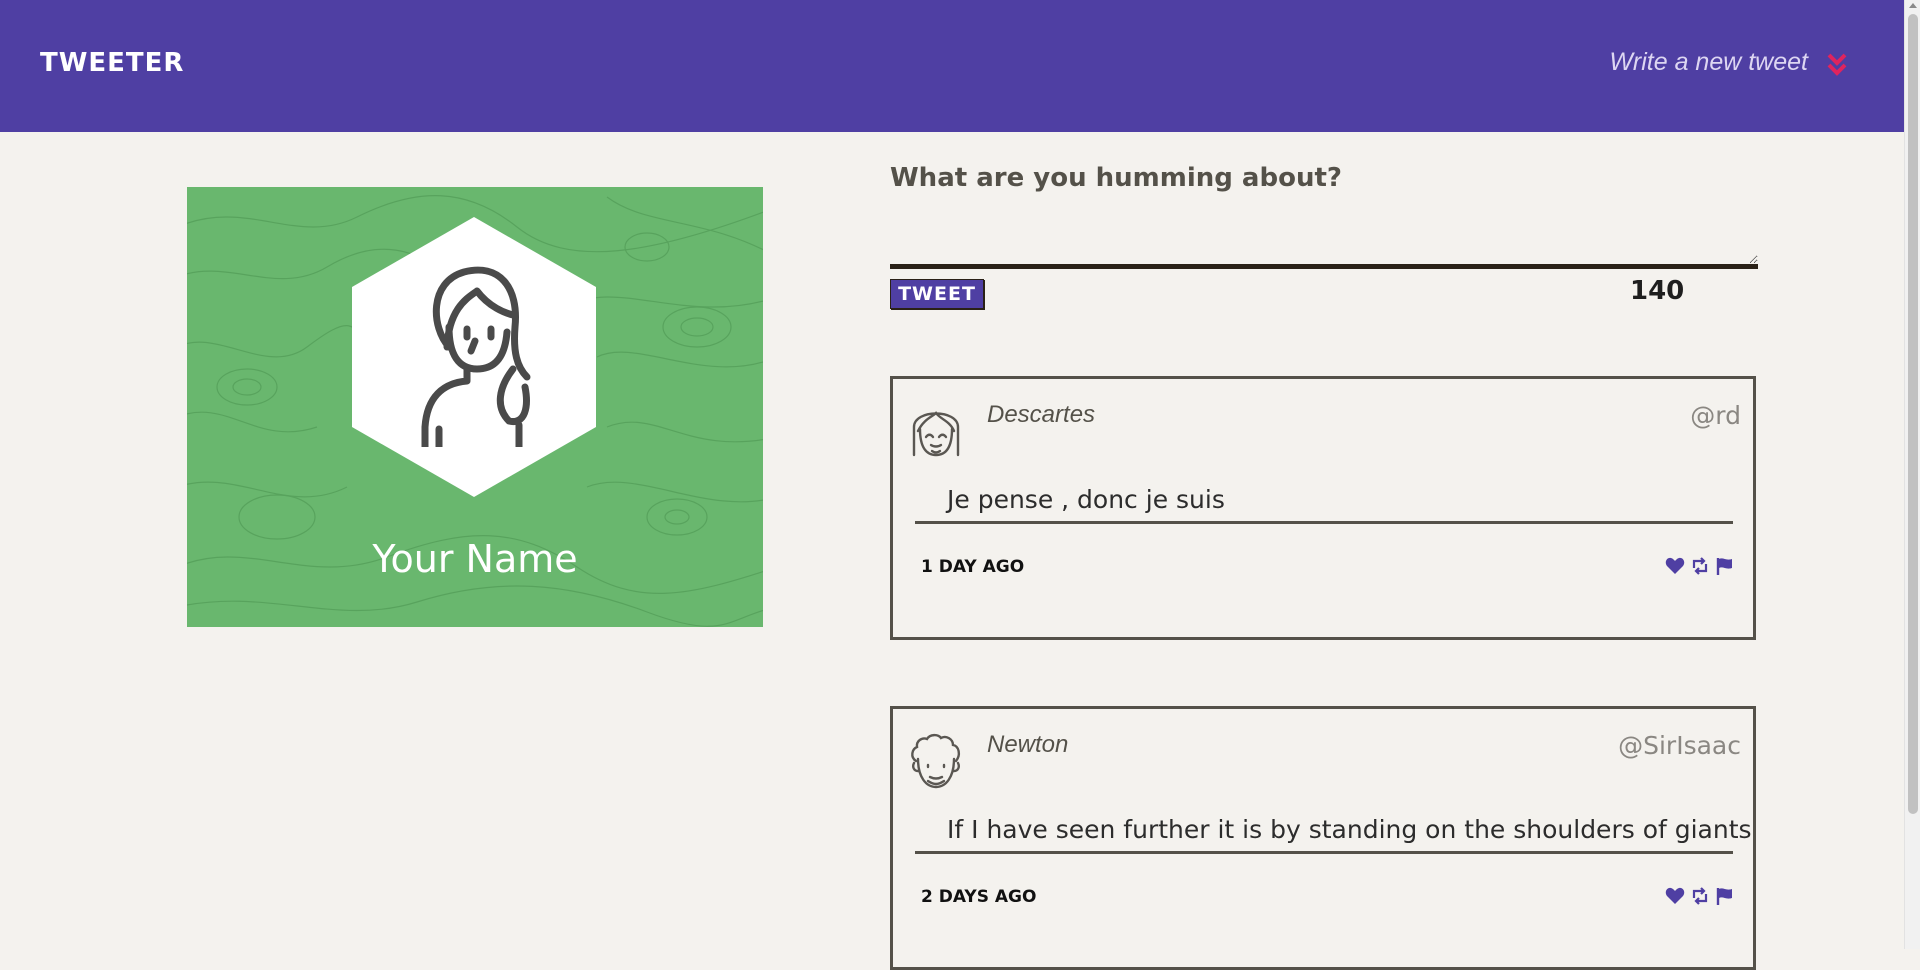  What do you see at coordinates (1913, 5) in the screenshot?
I see `scroll-up-arrow-icon` at bounding box center [1913, 5].